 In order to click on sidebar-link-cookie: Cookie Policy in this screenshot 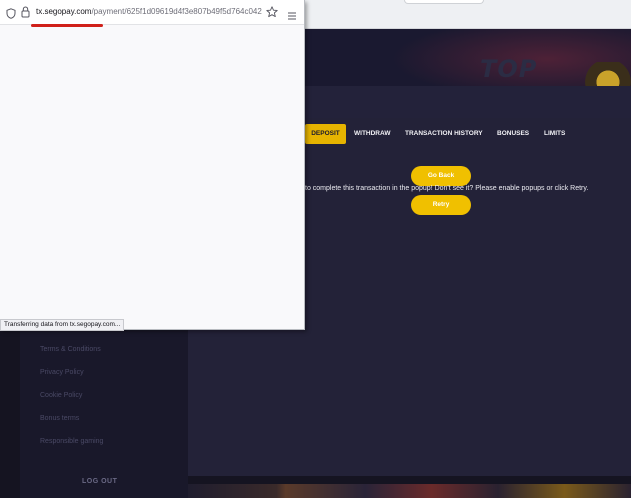, I will do `click(61, 395)`.